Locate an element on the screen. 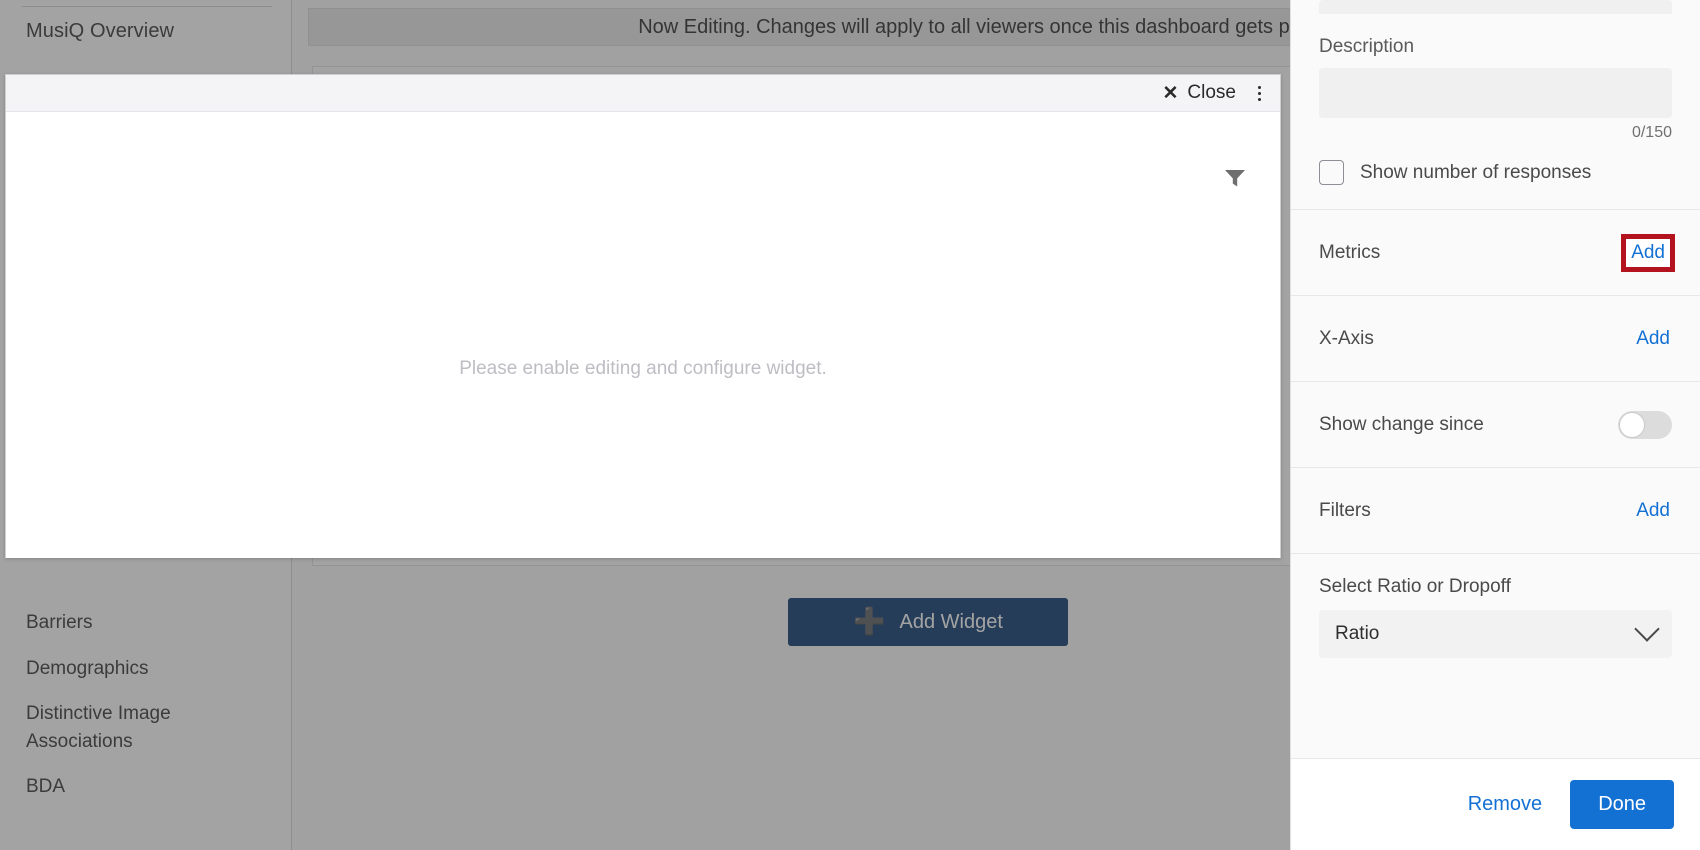  x-axis-label: X-Axis is located at coordinates (1346, 338).